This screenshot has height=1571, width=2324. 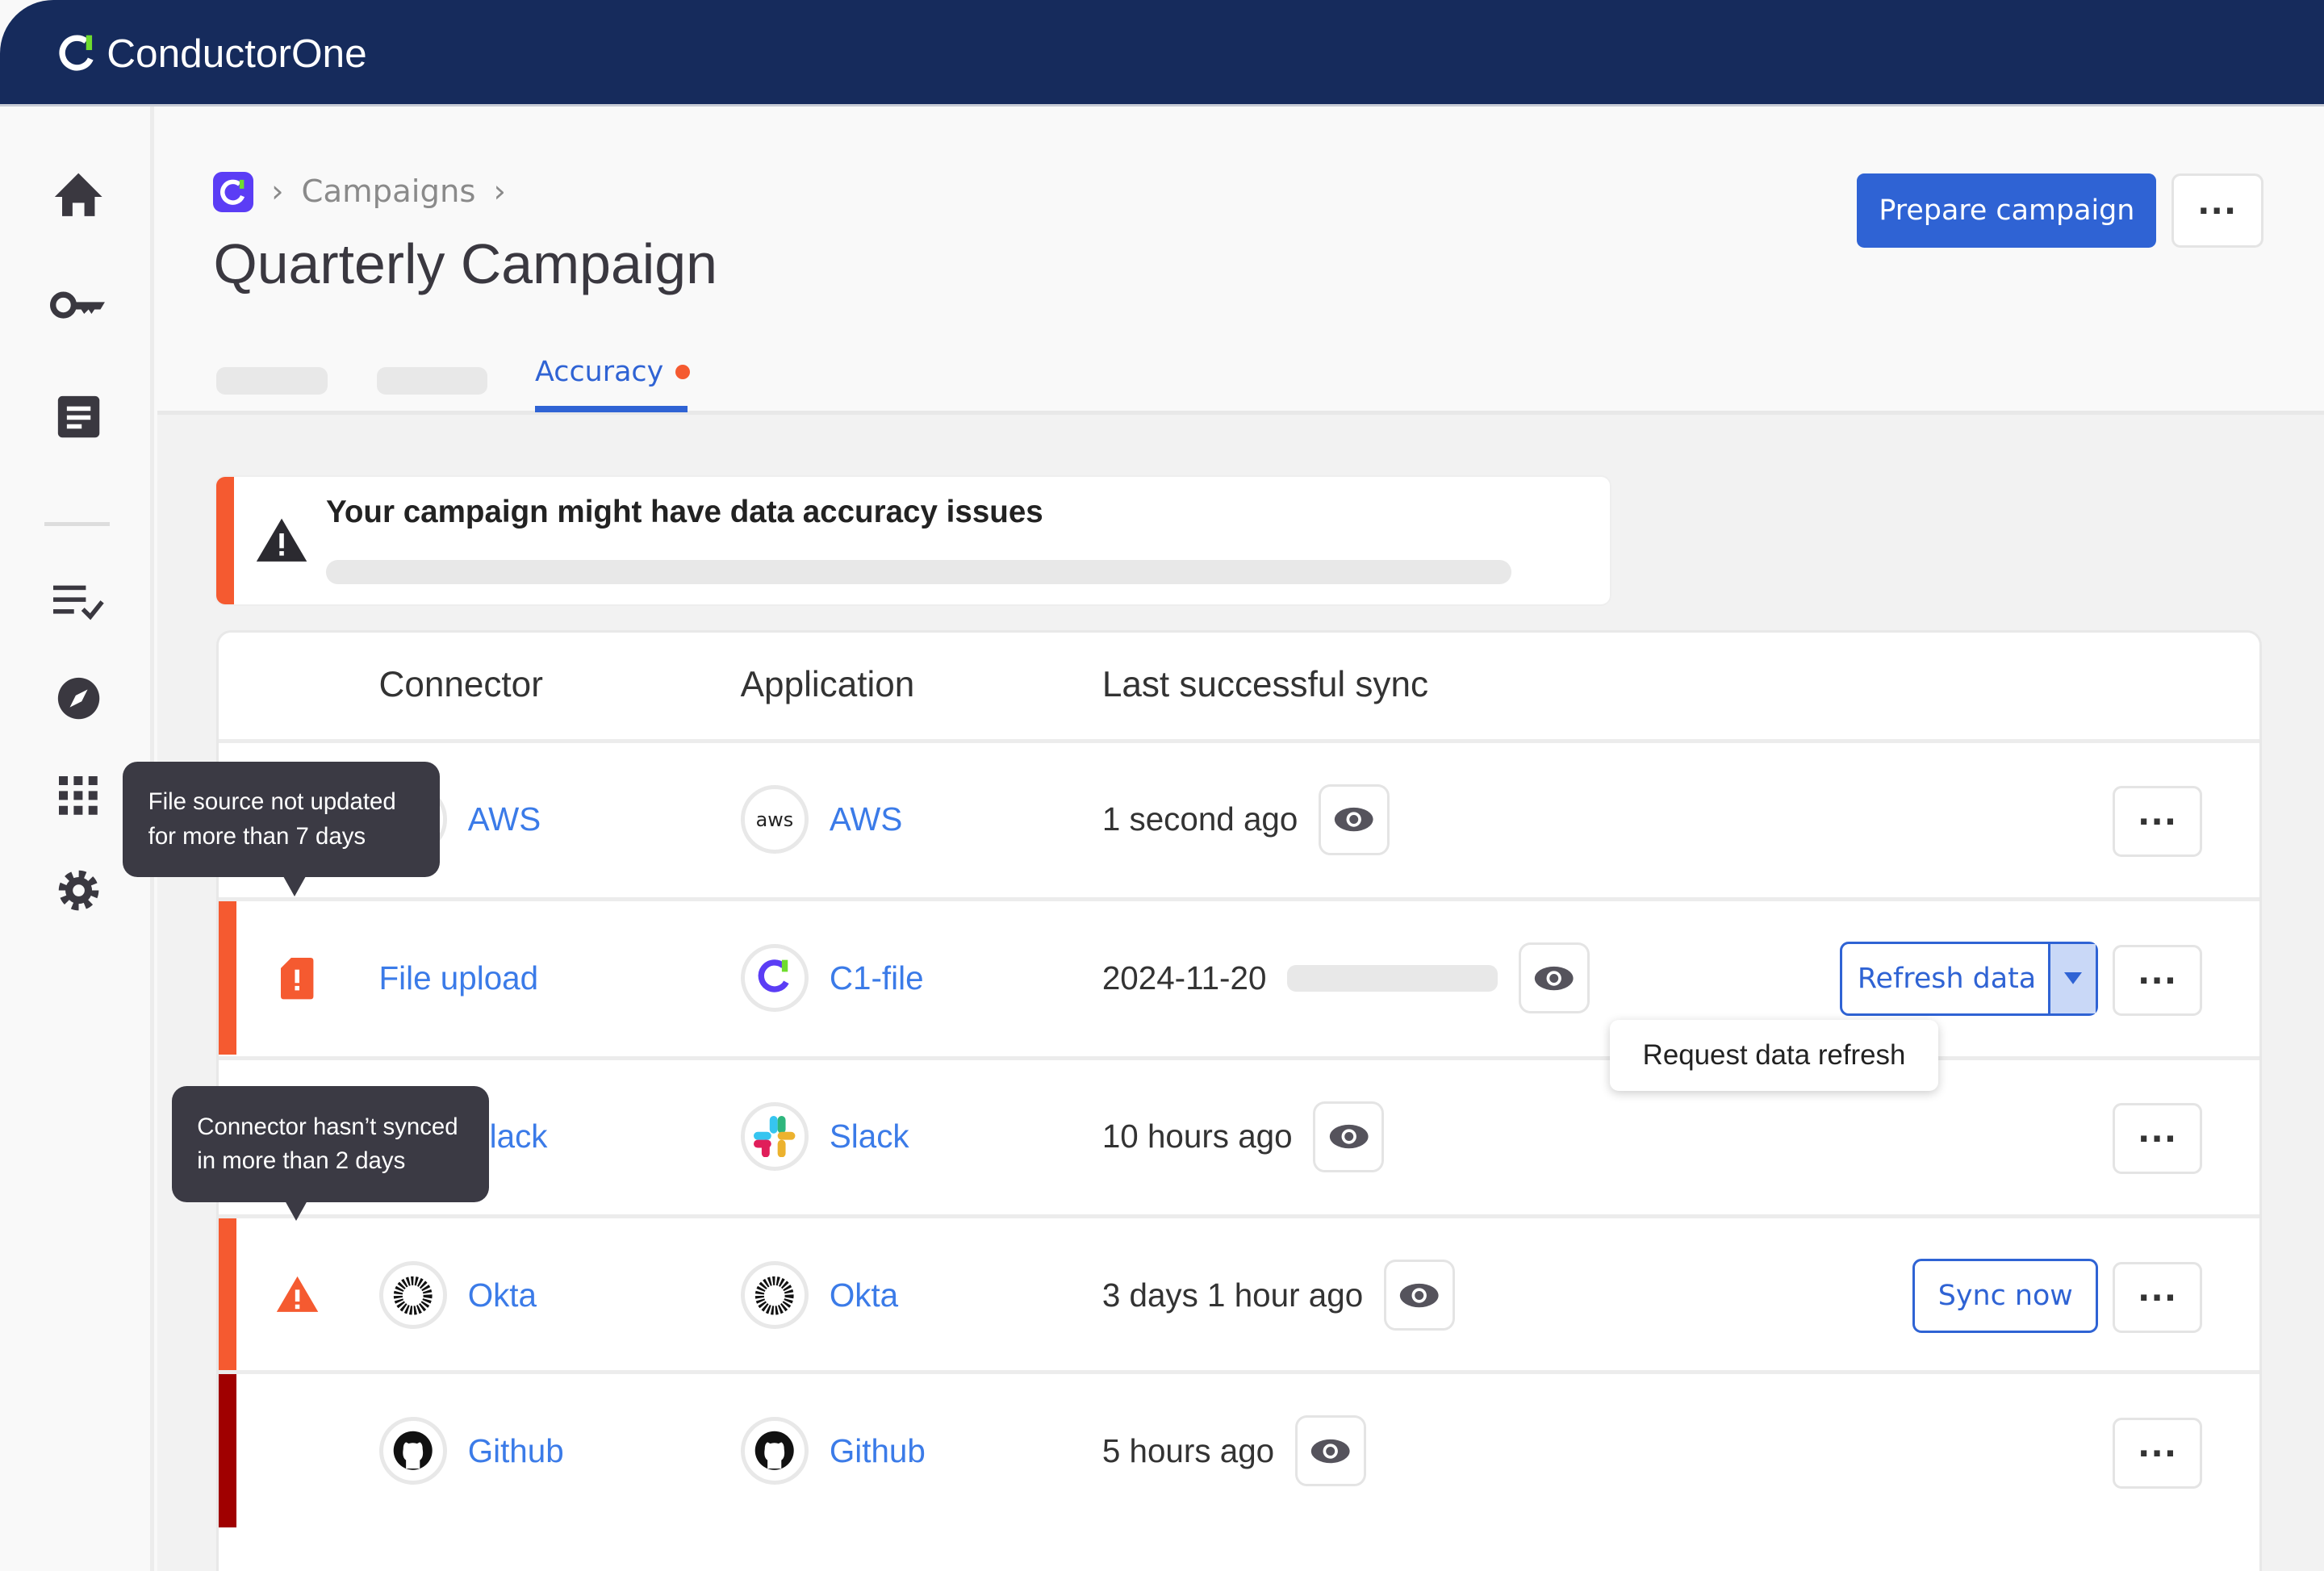 I want to click on table-row: Github Github 5 hours ago ···, so click(x=1239, y=1449).